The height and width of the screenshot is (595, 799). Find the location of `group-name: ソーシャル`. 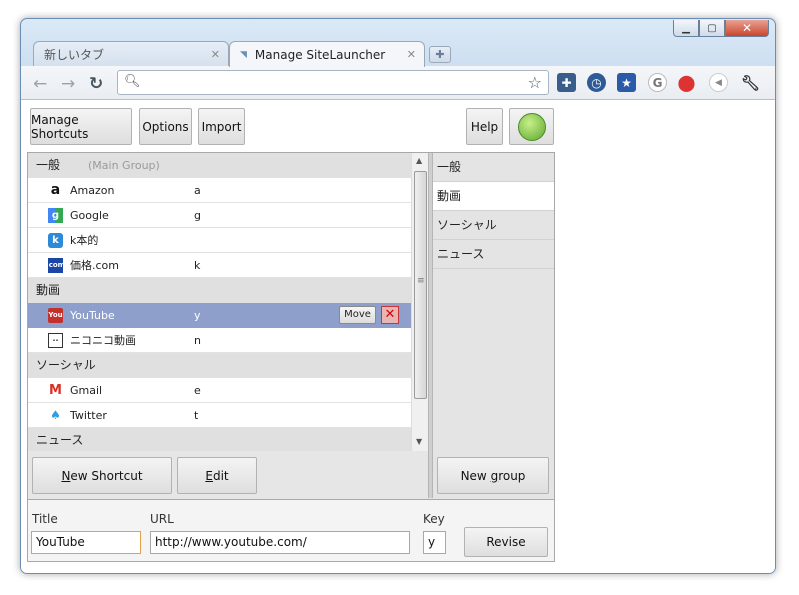

group-name: ソーシャル is located at coordinates (66, 365).